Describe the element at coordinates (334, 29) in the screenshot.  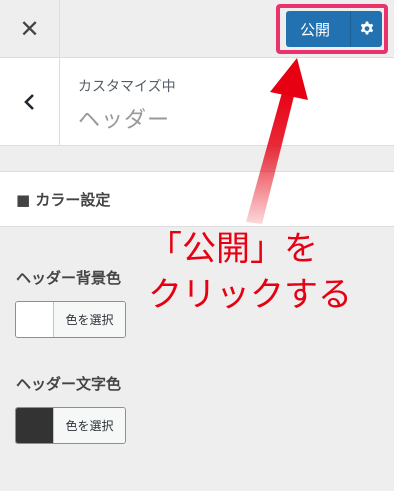
I see `publish-button: 公開` at that location.